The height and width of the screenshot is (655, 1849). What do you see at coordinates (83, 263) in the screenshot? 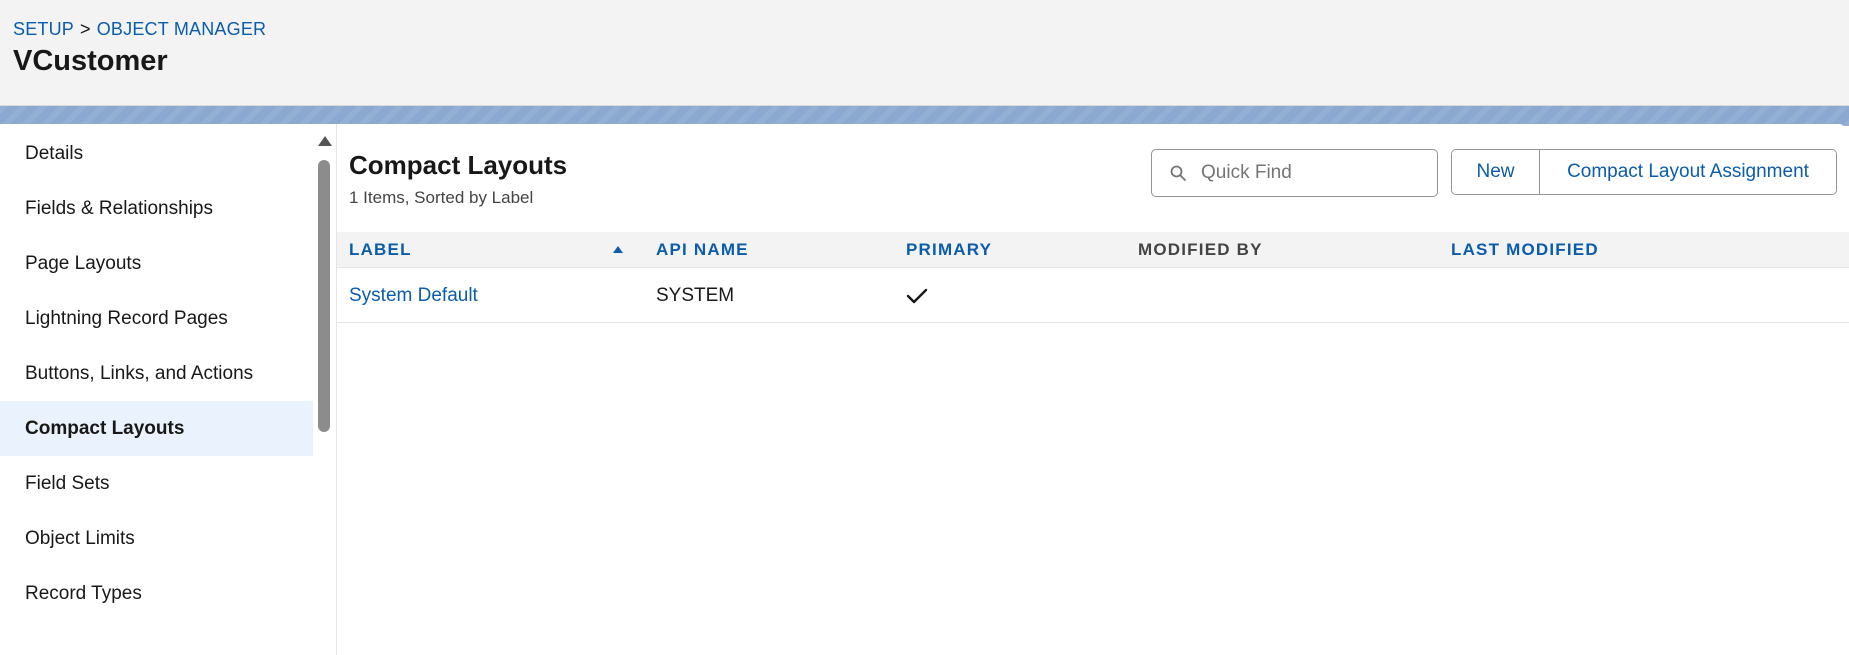
I see `sidebar-item-label: Page Layouts` at bounding box center [83, 263].